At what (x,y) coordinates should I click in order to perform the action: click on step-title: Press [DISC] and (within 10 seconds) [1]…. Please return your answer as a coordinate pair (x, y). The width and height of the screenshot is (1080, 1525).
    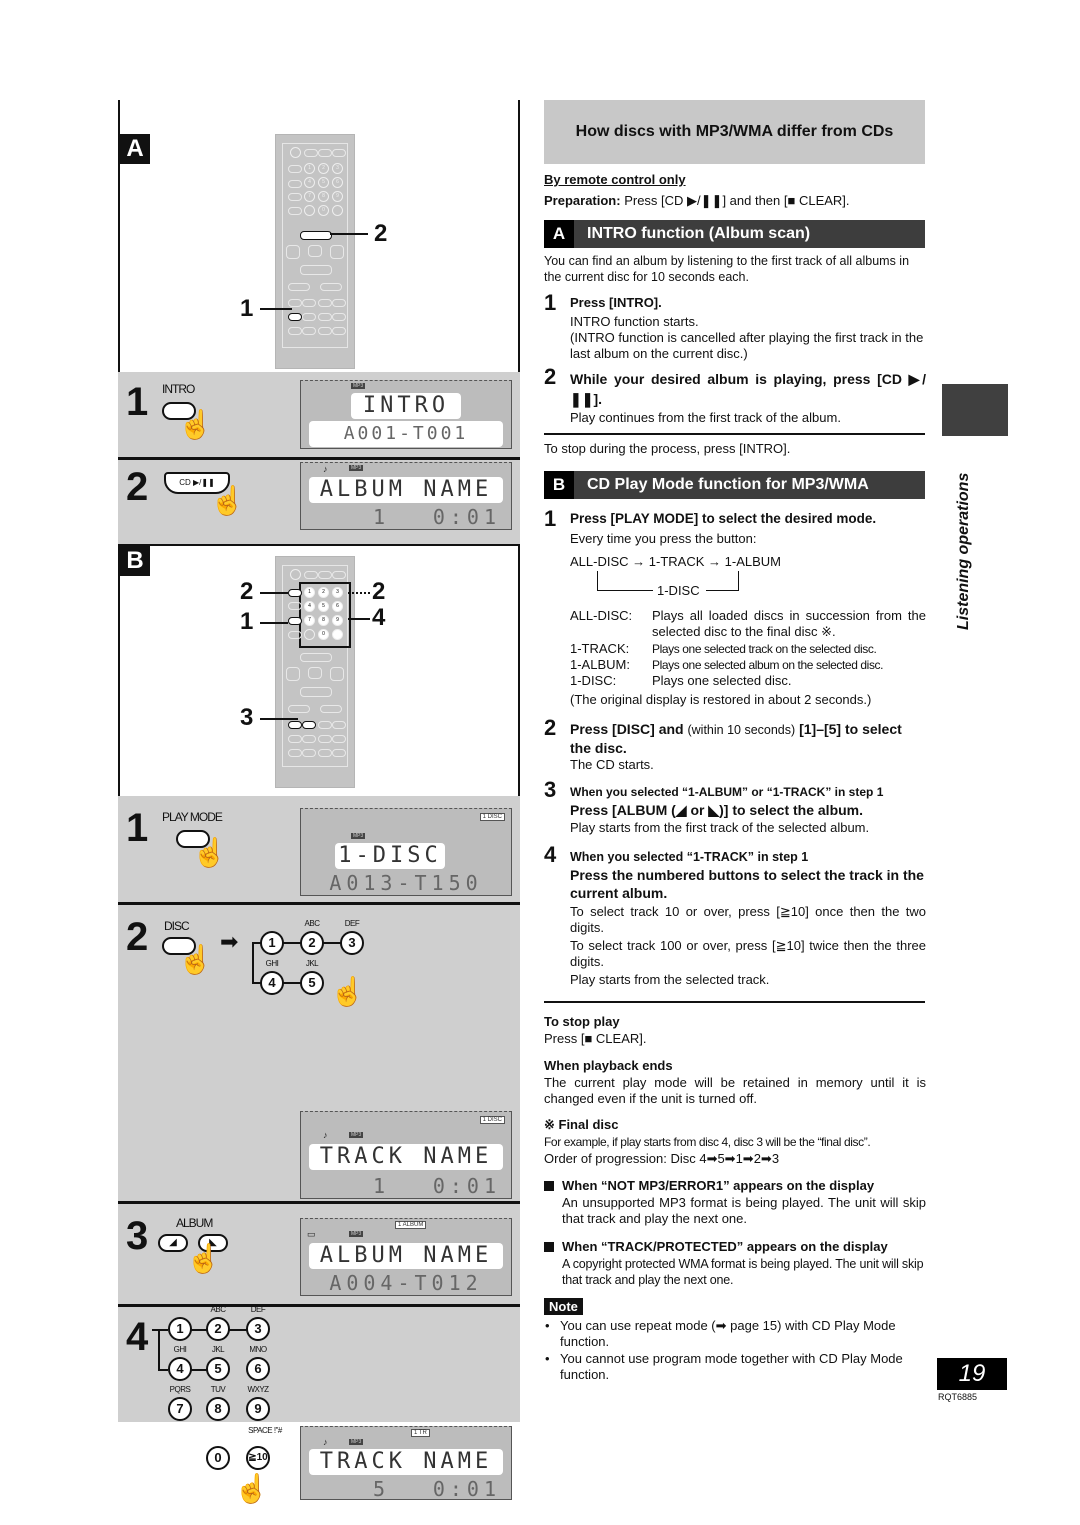
    Looking at the image, I should click on (748, 738).